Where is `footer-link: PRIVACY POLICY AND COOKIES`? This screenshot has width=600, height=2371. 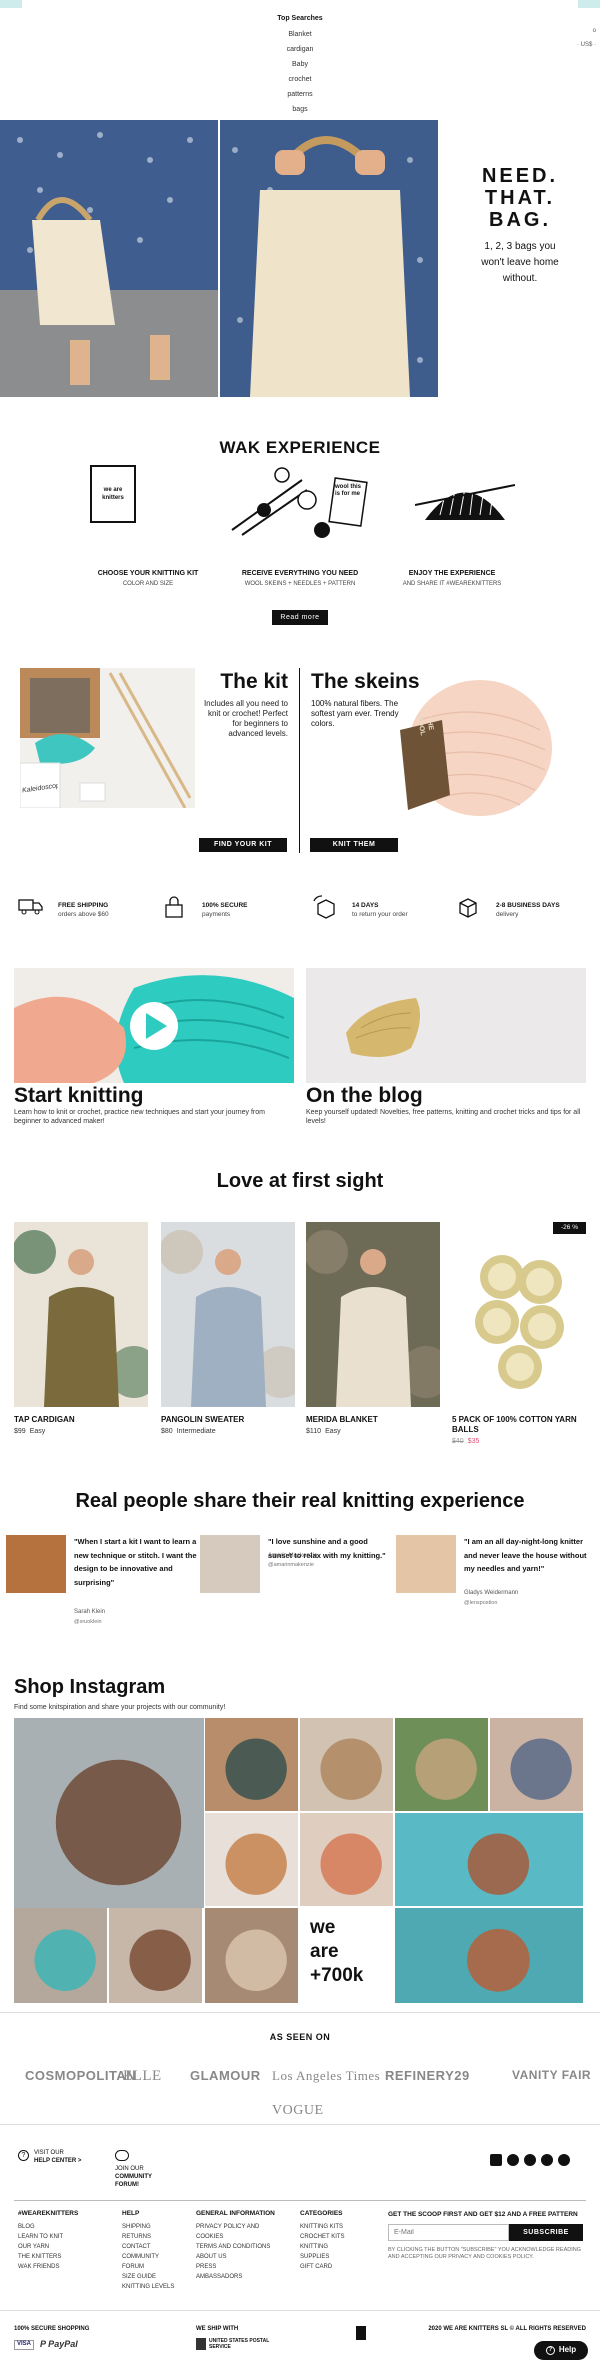
footer-link: PRIVACY POLICY AND COOKIES is located at coordinates (242, 2232).